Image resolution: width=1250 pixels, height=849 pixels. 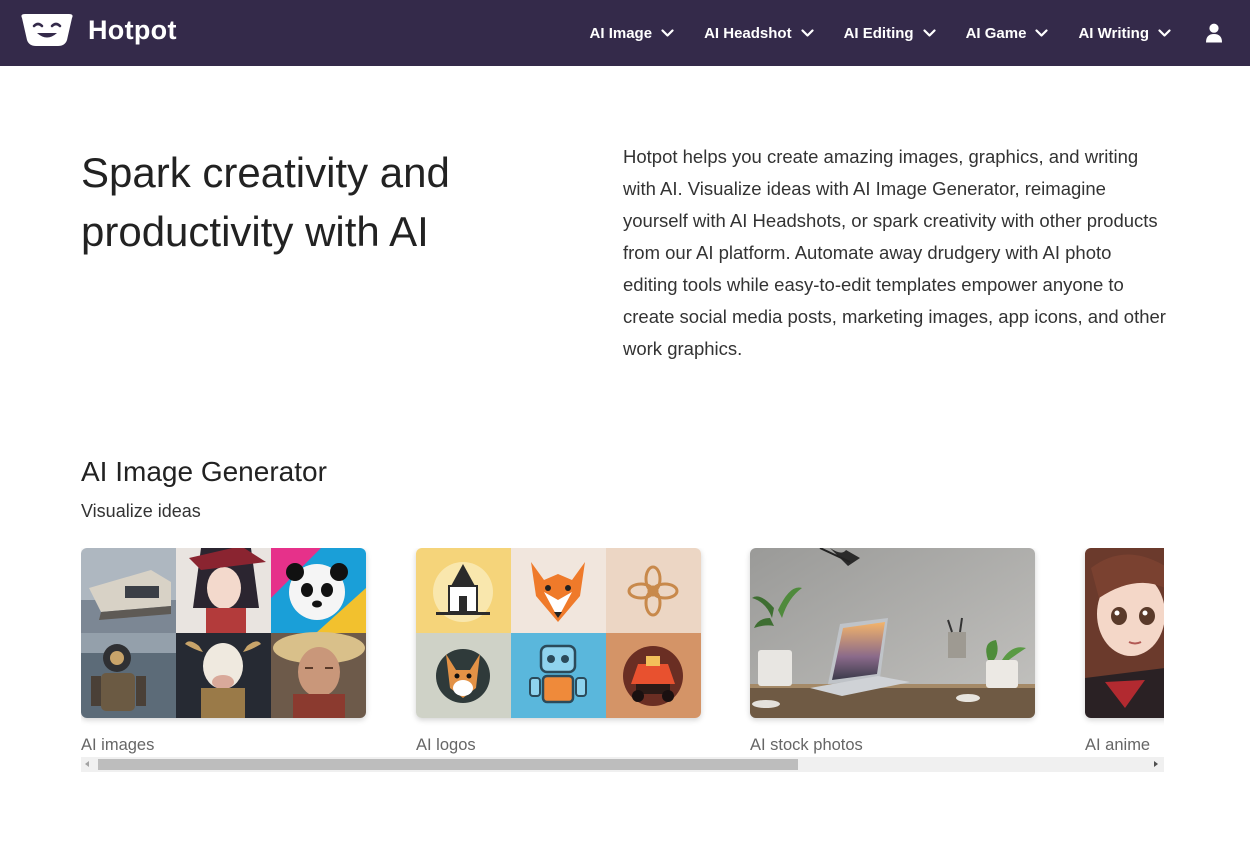 What do you see at coordinates (1113, 33) in the screenshot?
I see `nav-label: AI Writing` at bounding box center [1113, 33].